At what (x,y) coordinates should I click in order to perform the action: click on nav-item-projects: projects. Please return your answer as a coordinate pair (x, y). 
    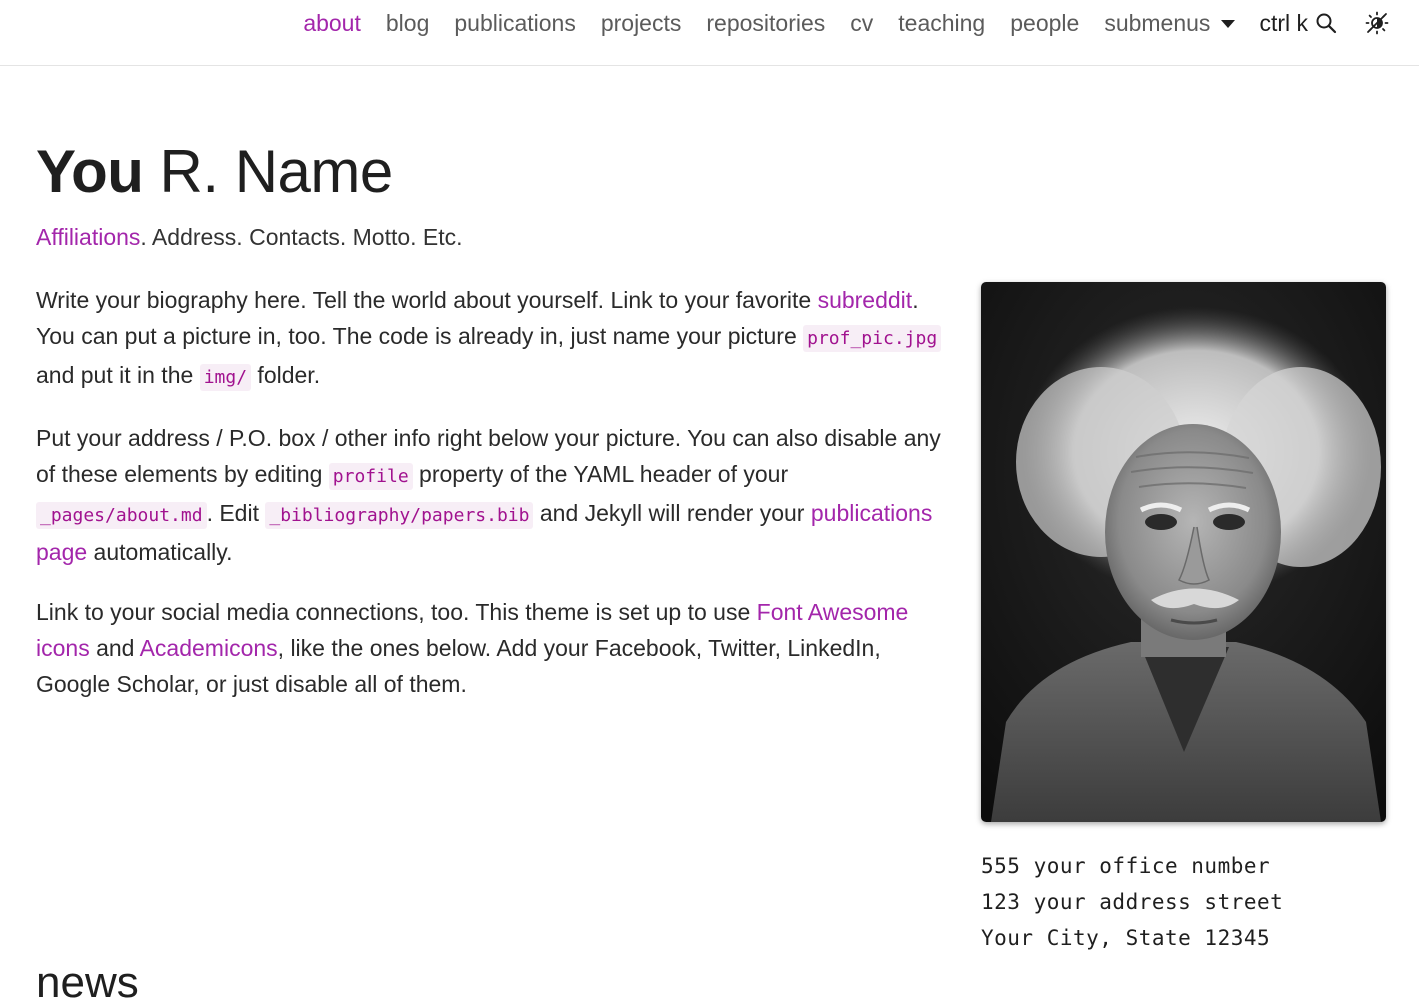
    Looking at the image, I should click on (641, 23).